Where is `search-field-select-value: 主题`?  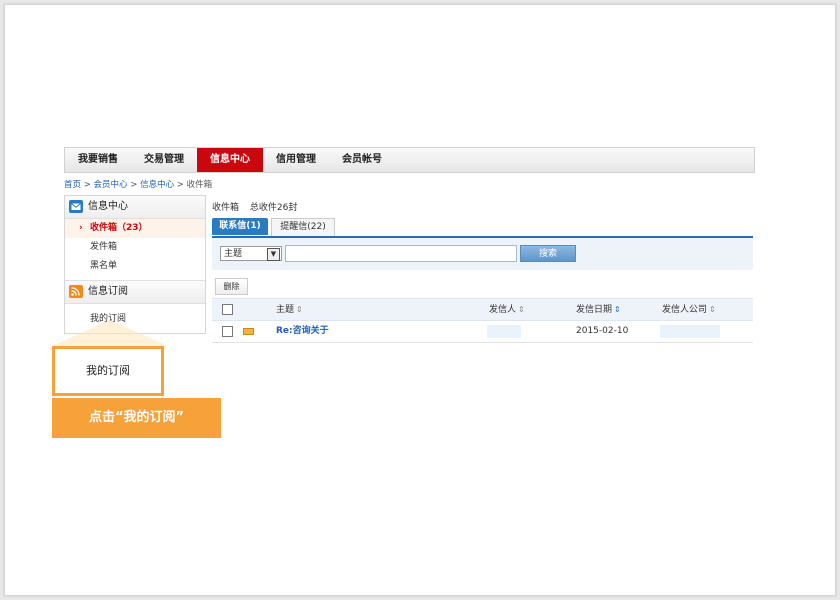
search-field-select-value: 主题 is located at coordinates (233, 254).